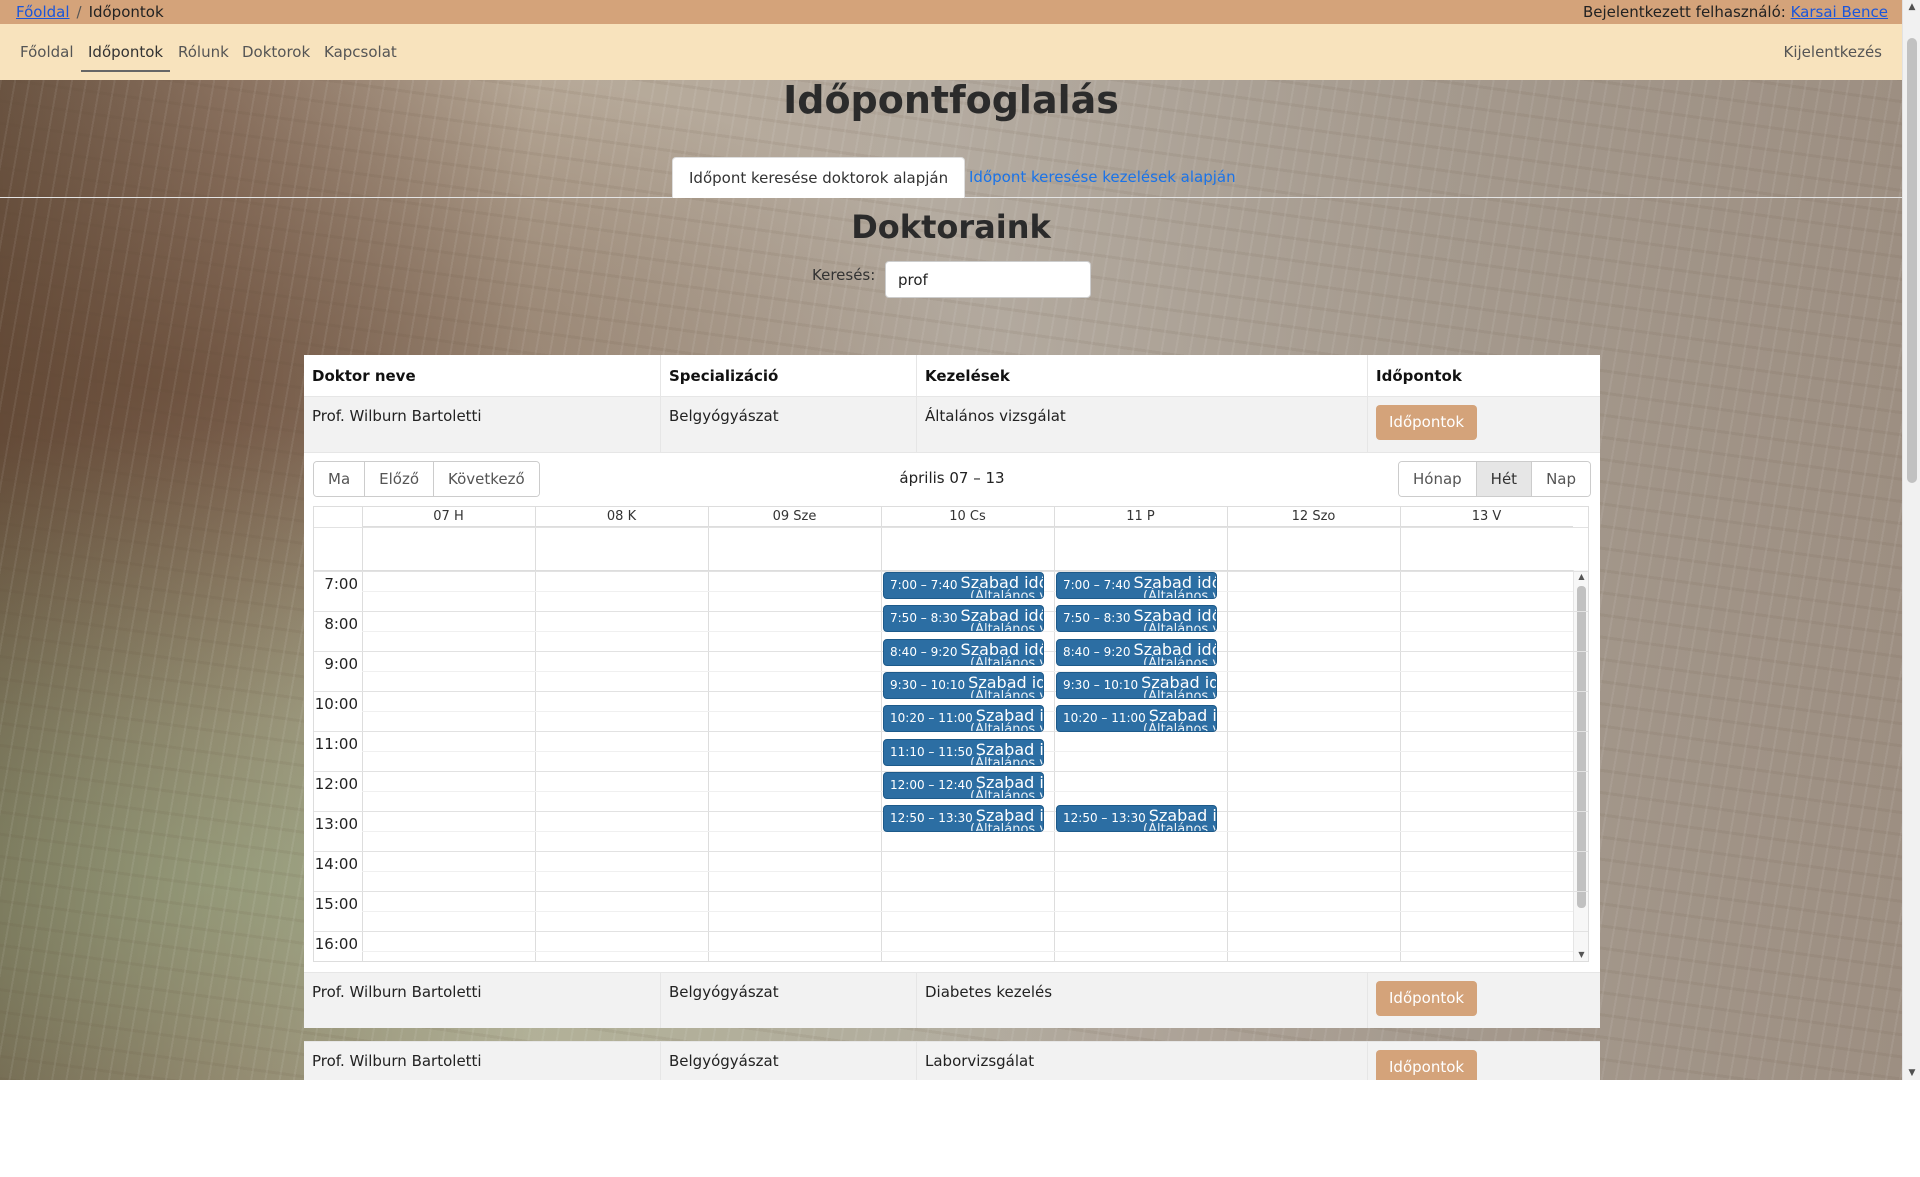  I want to click on appointments-cell: Időpontok, so click(1484, 424).